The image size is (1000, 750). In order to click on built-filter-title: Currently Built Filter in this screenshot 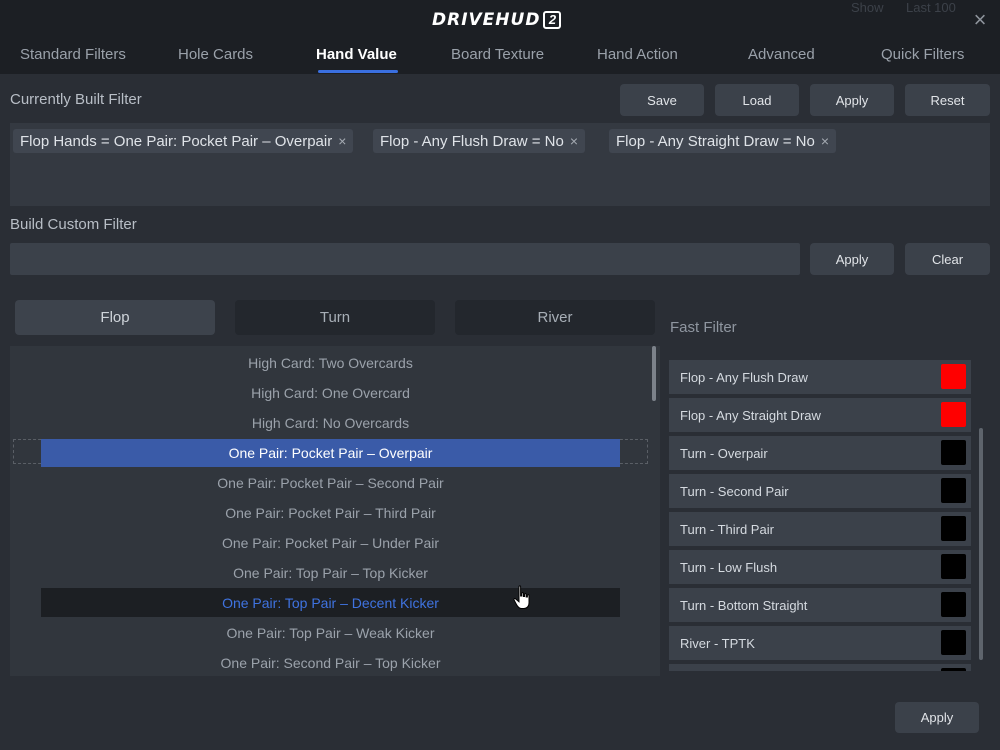, I will do `click(76, 99)`.